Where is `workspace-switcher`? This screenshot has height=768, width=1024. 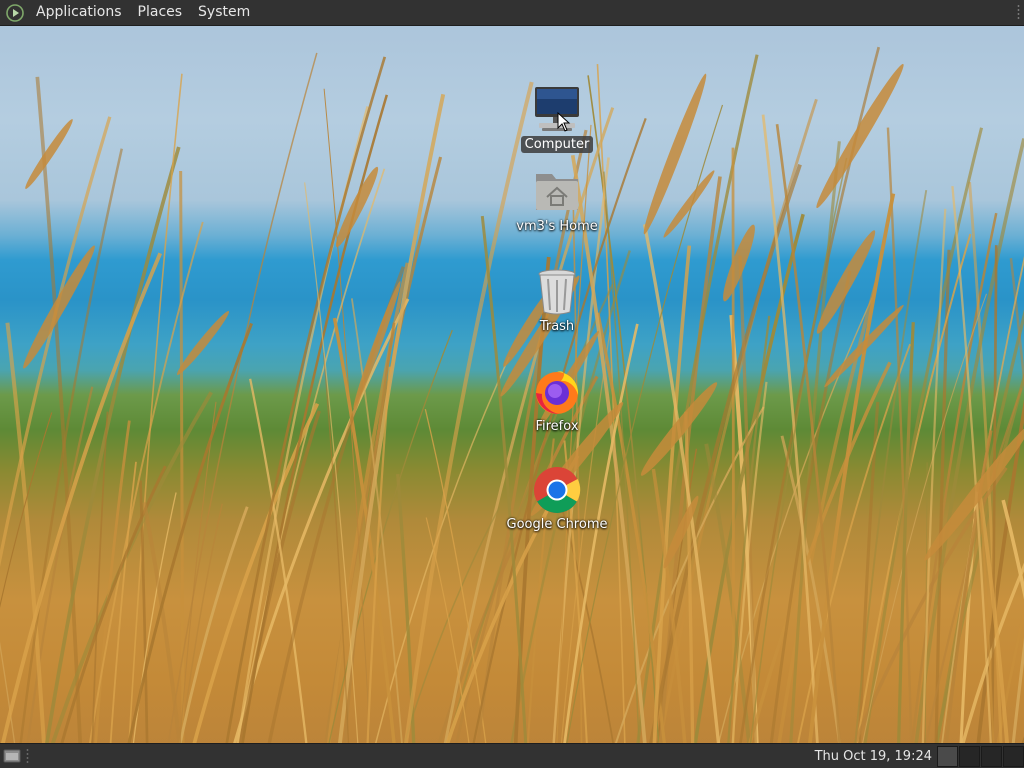
workspace-switcher is located at coordinates (980, 756).